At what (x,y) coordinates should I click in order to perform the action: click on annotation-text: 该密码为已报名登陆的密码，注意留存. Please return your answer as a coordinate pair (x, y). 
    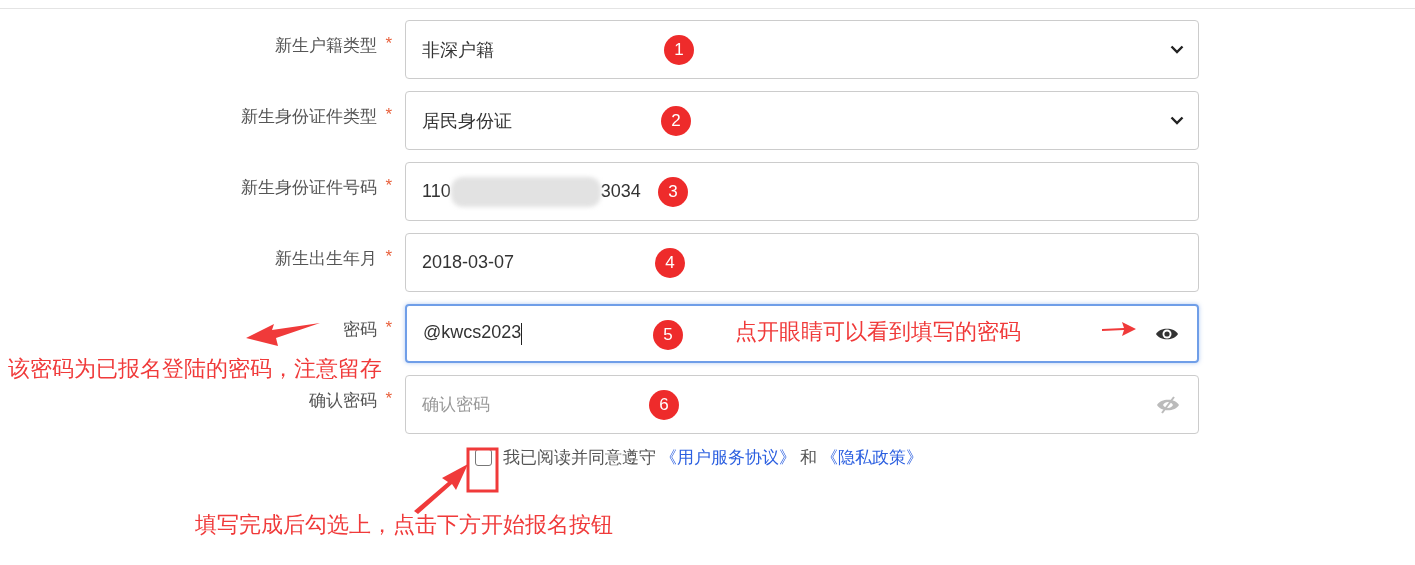
    Looking at the image, I should click on (195, 369).